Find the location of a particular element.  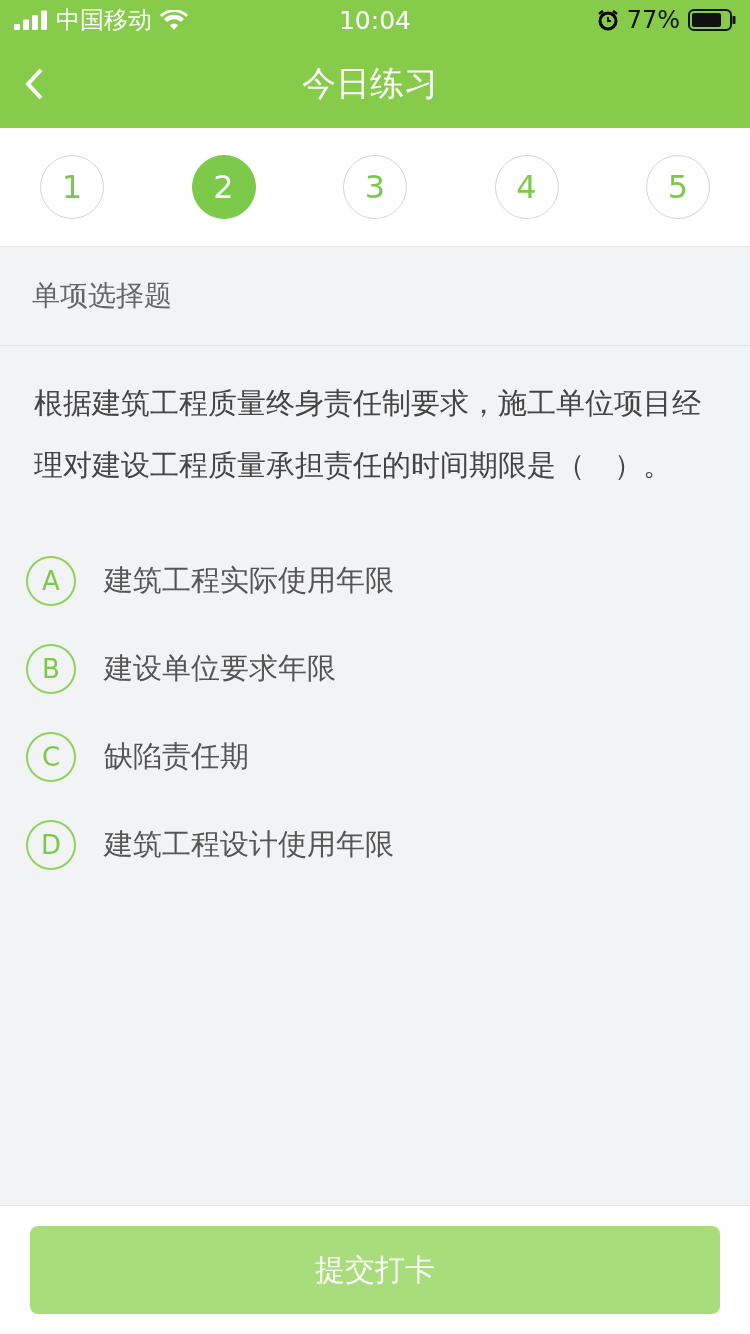

option-letter: C is located at coordinates (51, 757).